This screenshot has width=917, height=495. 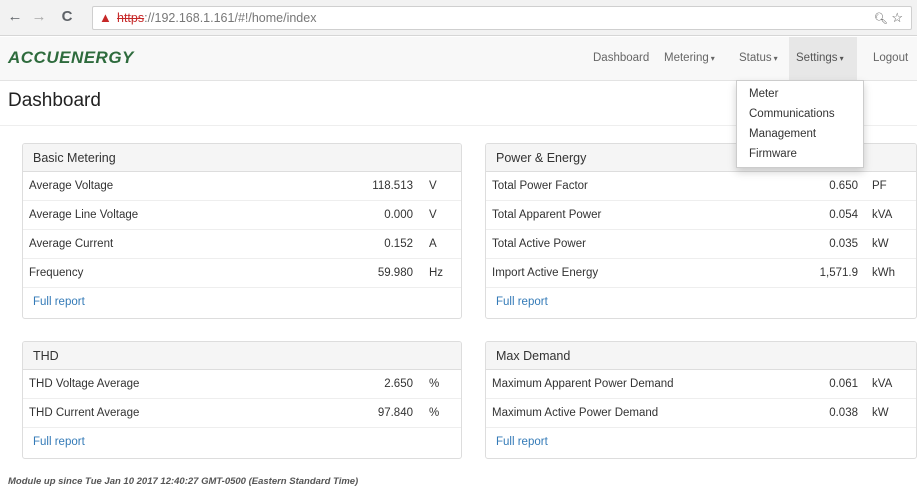 I want to click on row-value: 0.152, so click(x=398, y=244).